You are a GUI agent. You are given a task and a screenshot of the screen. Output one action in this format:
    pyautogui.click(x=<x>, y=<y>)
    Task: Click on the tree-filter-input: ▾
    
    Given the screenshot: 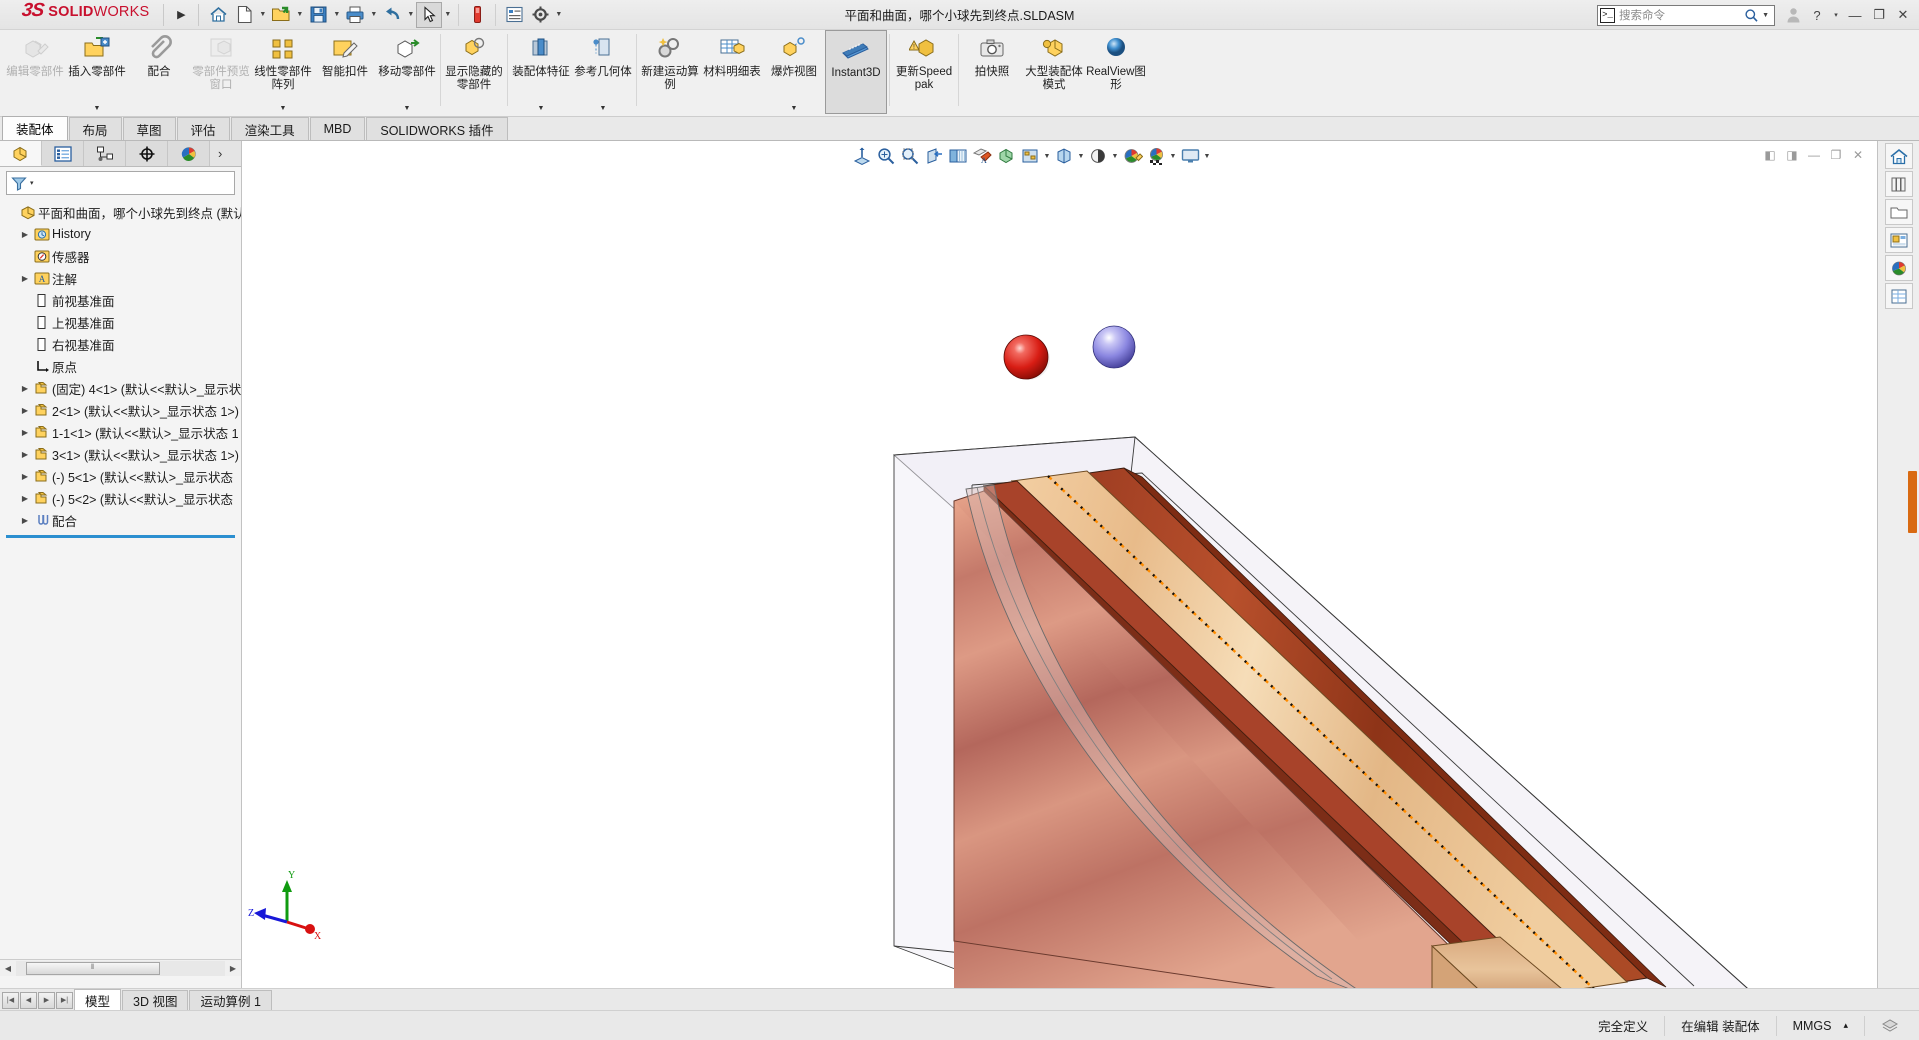 What is the action you would take?
    pyautogui.click(x=120, y=183)
    